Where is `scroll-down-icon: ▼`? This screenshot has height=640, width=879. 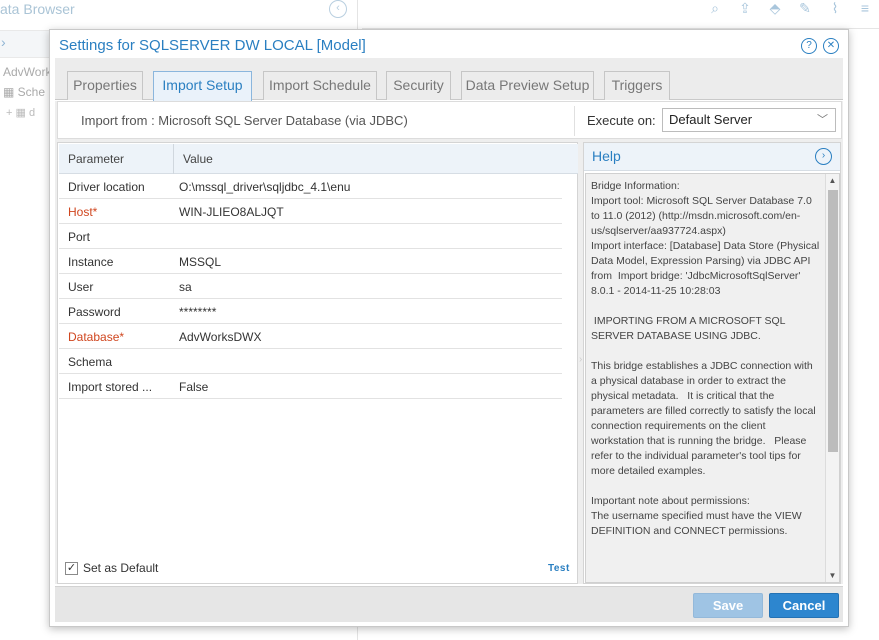 scroll-down-icon: ▼ is located at coordinates (832, 575).